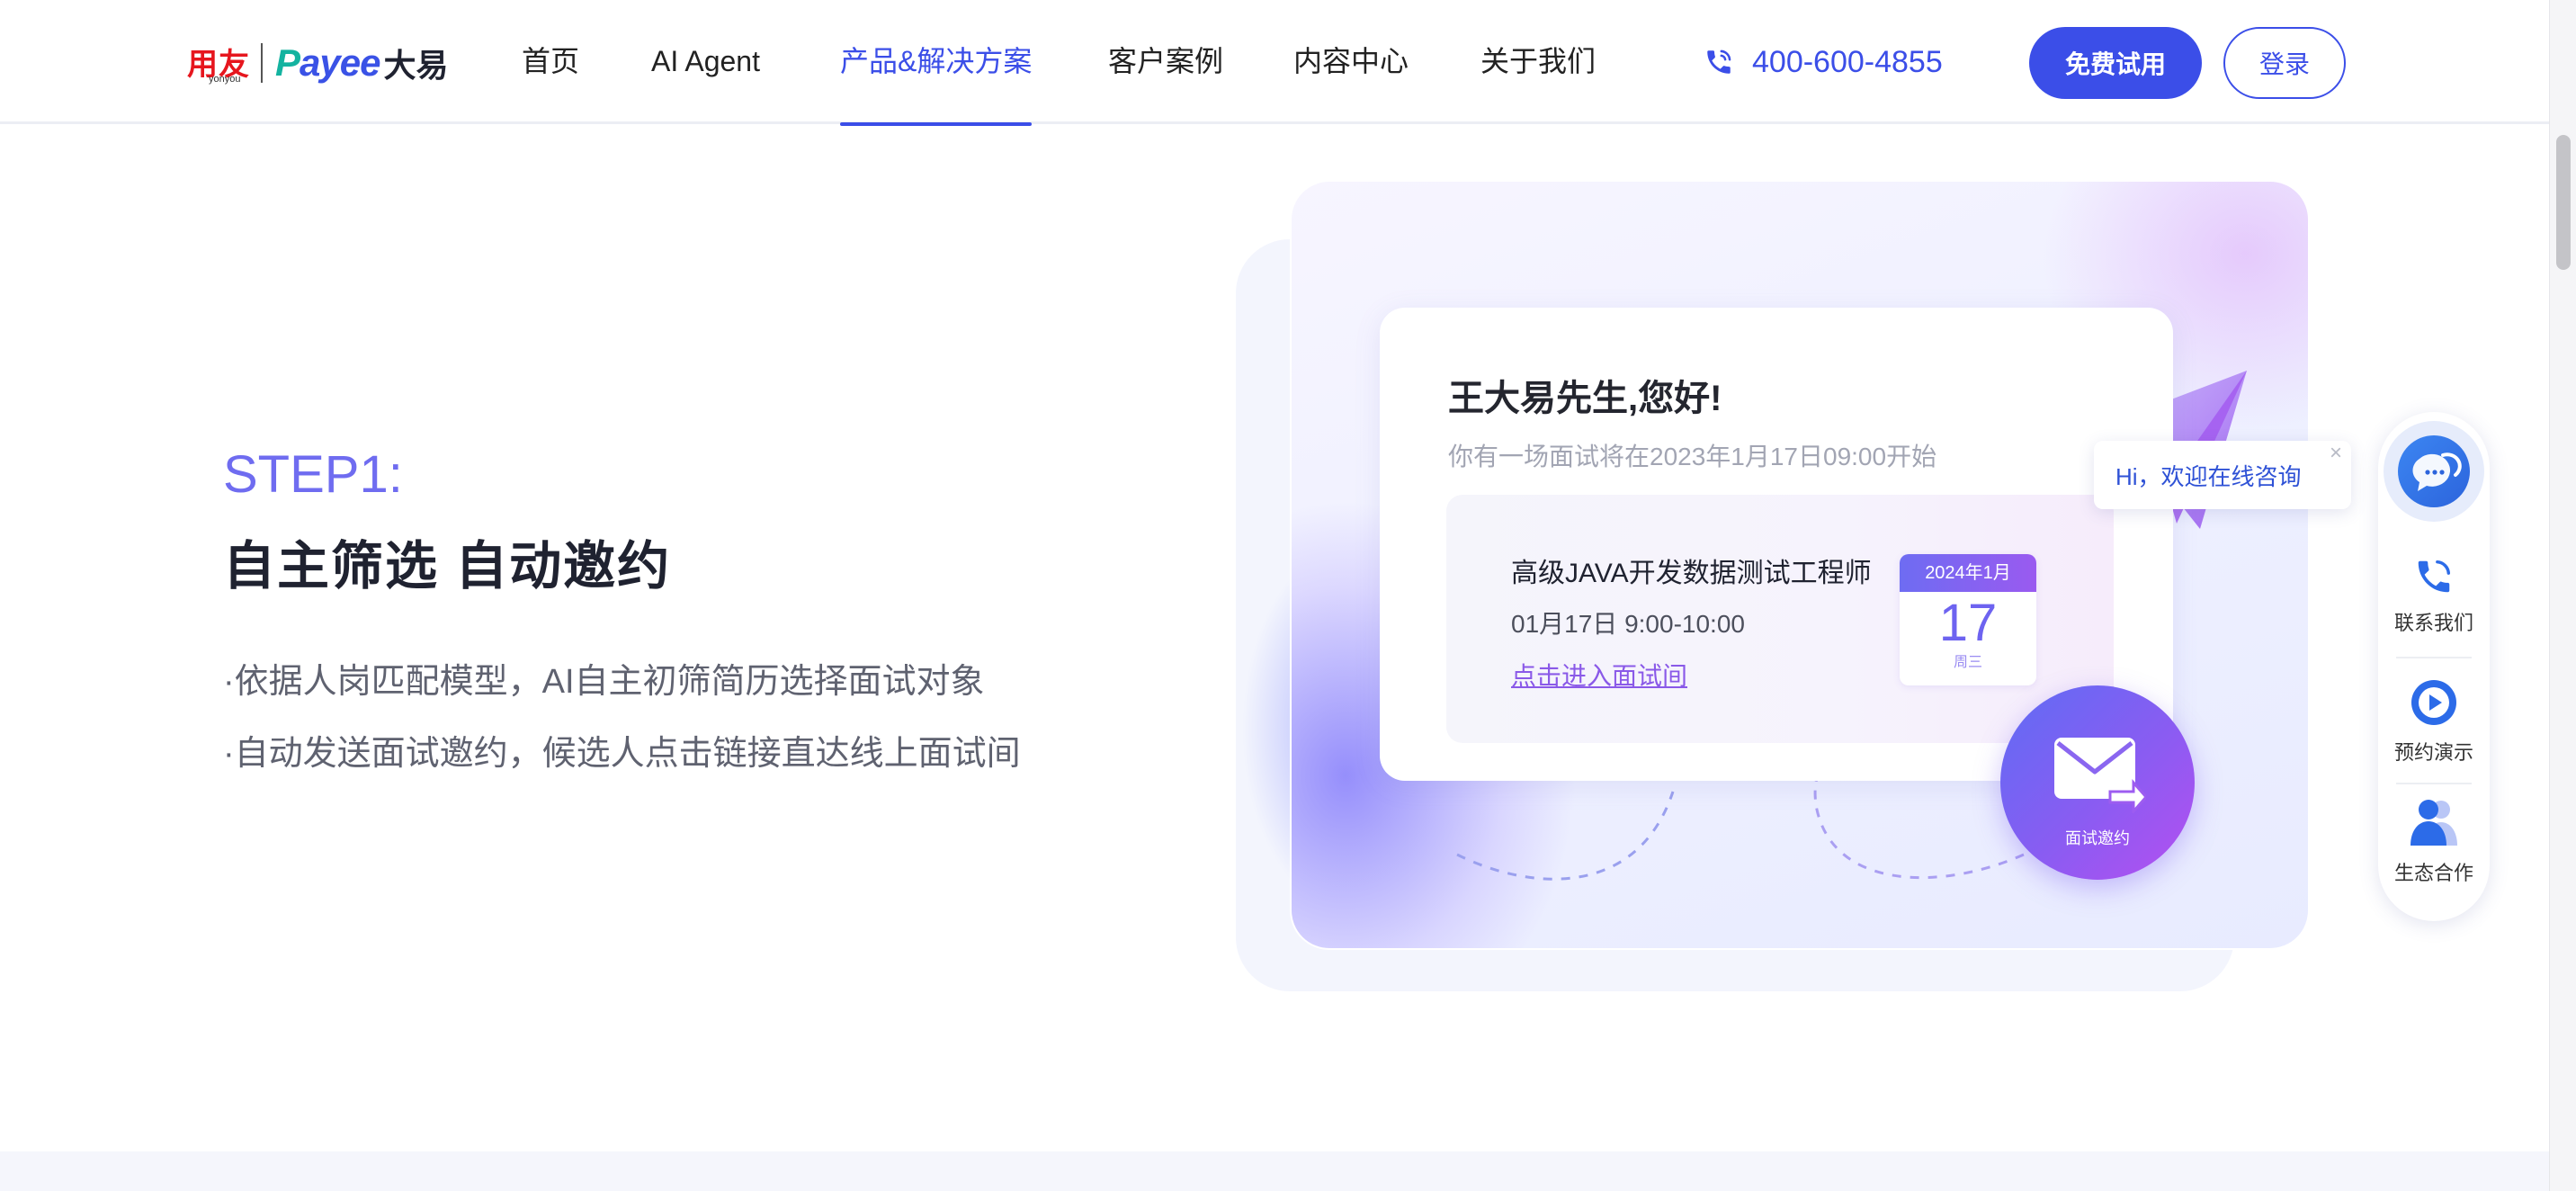 The image size is (2576, 1191). I want to click on job-title: 高级JAVA开发数据测试工程师, so click(1691, 573).